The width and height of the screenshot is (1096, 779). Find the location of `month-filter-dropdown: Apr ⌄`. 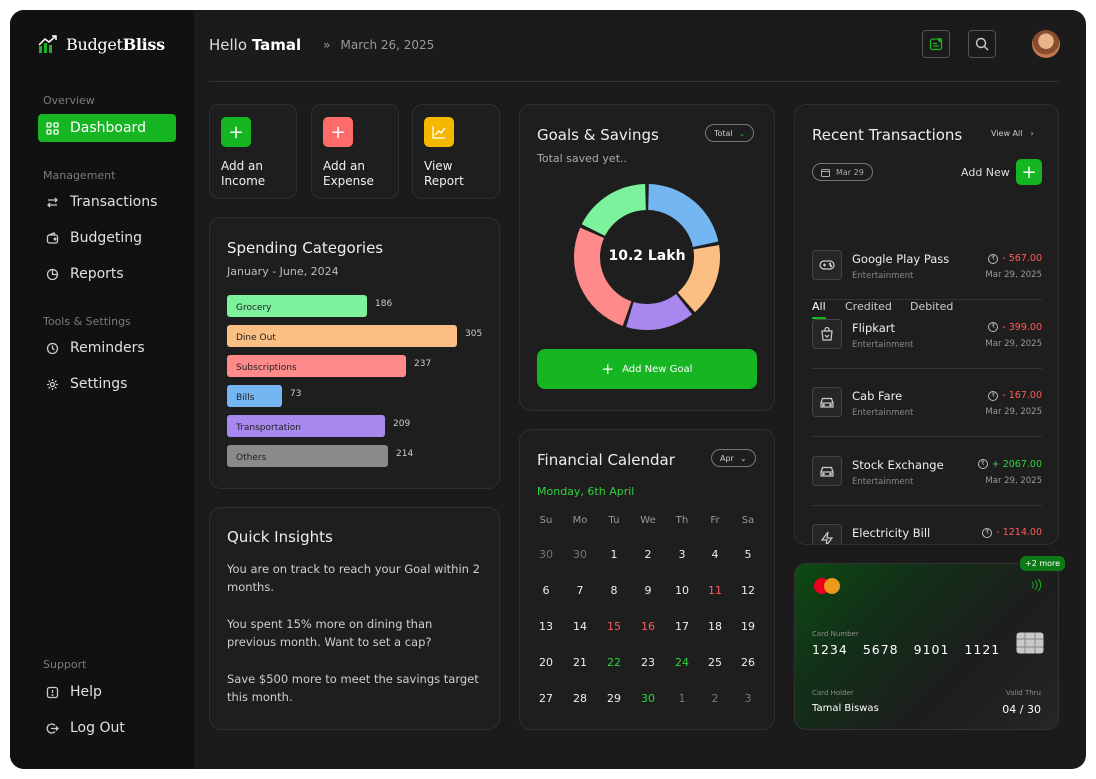

month-filter-dropdown: Apr ⌄ is located at coordinates (733, 458).